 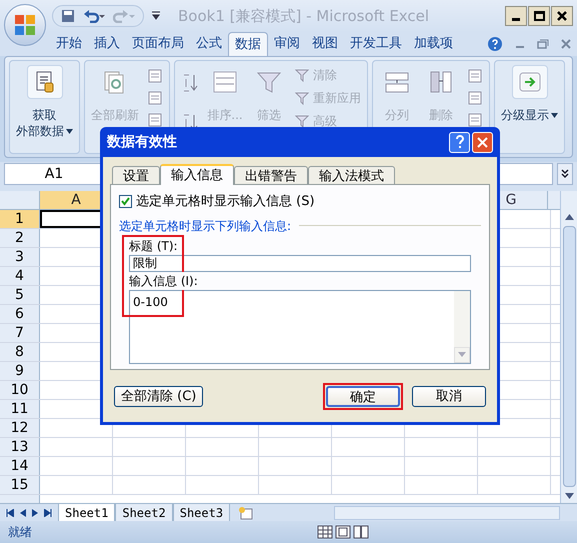 What do you see at coordinates (190, 83) in the screenshot?
I see `sort-ascending-icon` at bounding box center [190, 83].